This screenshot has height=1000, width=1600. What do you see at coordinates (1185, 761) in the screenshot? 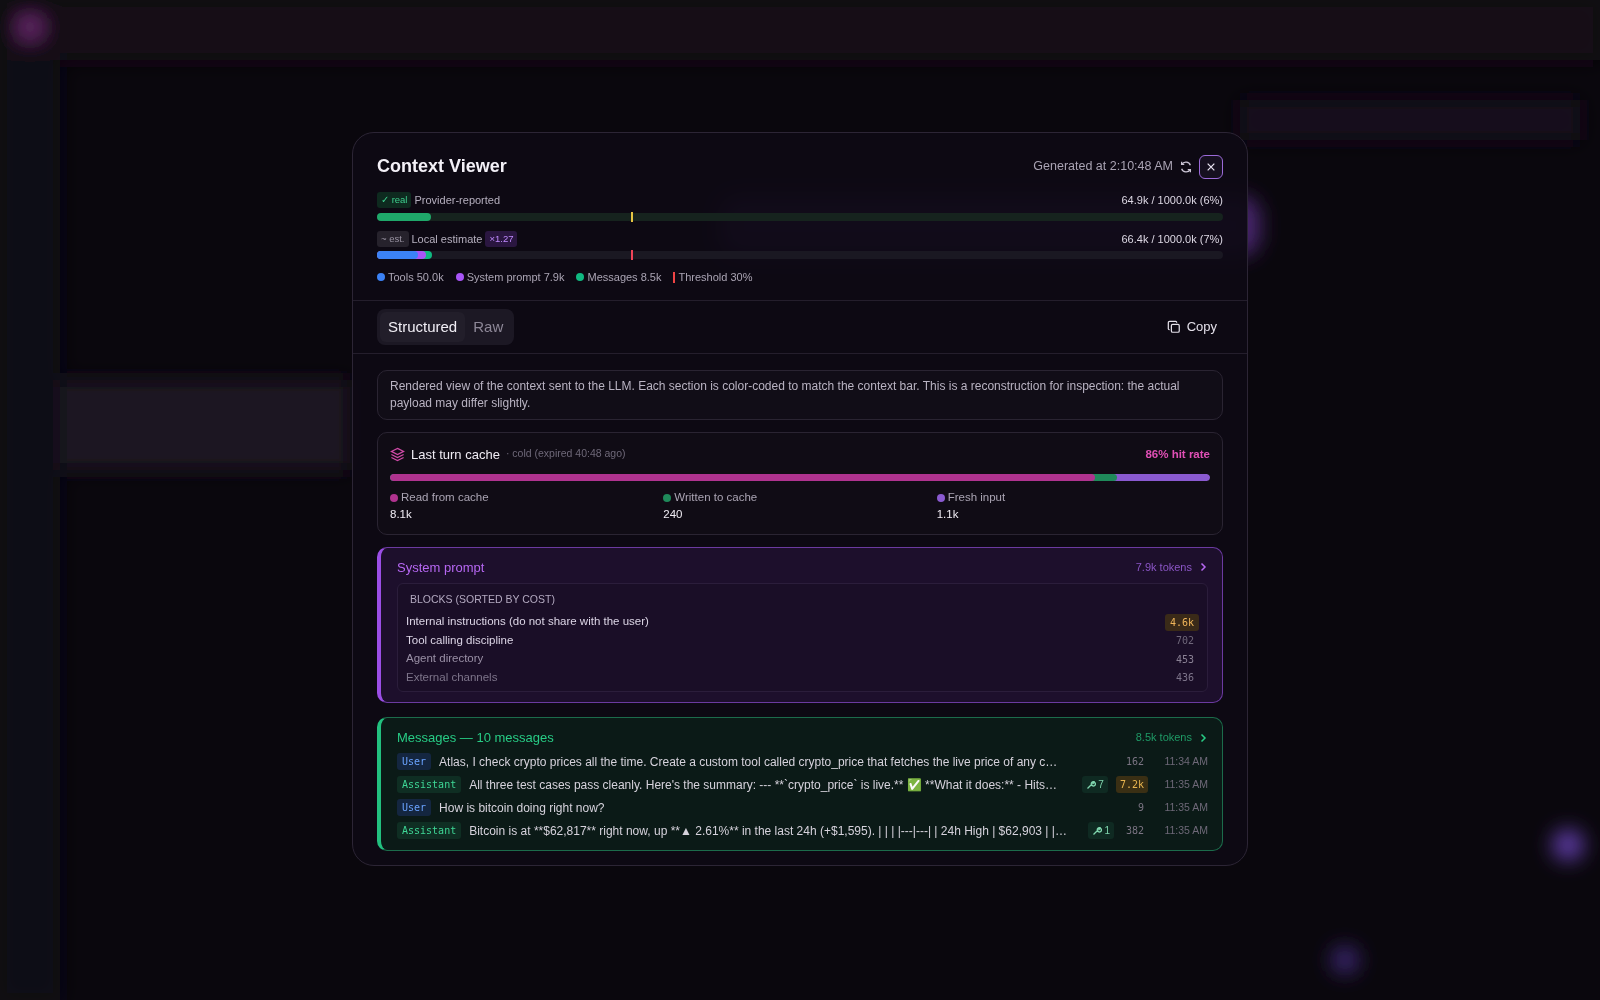
I see `message-time: 11:34 AM` at bounding box center [1185, 761].